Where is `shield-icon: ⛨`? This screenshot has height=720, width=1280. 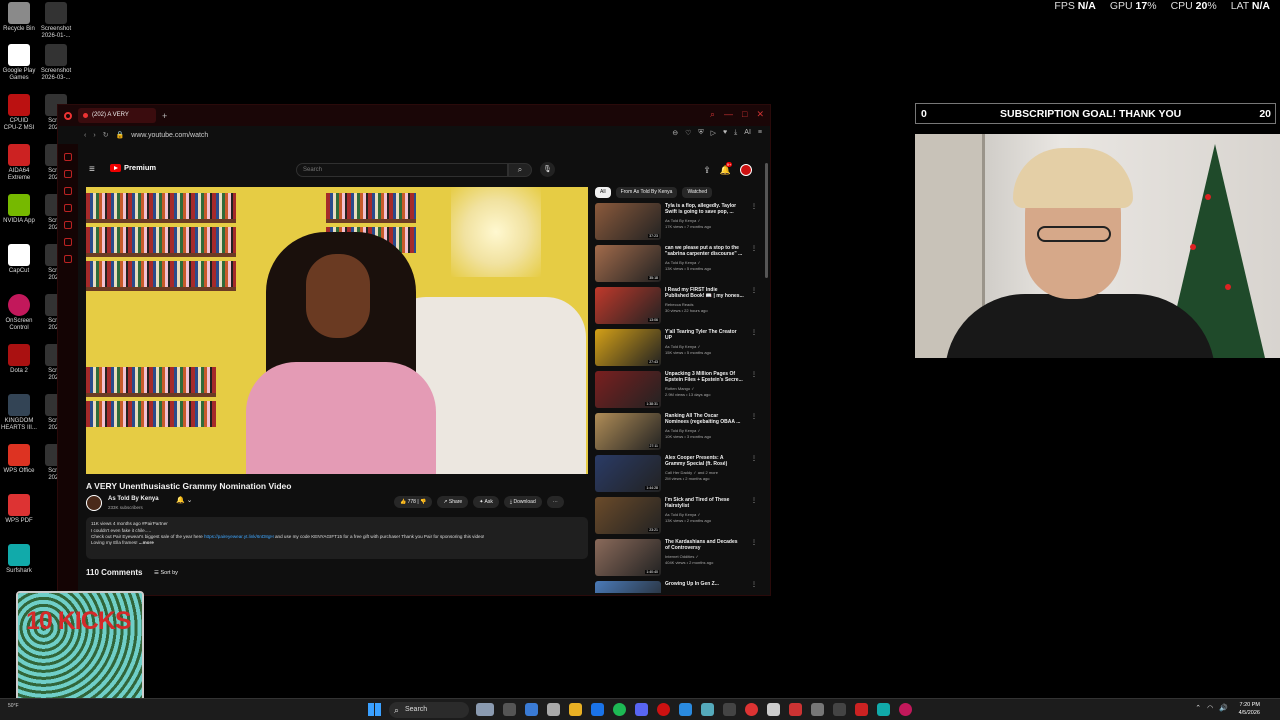 shield-icon: ⛨ is located at coordinates (700, 133).